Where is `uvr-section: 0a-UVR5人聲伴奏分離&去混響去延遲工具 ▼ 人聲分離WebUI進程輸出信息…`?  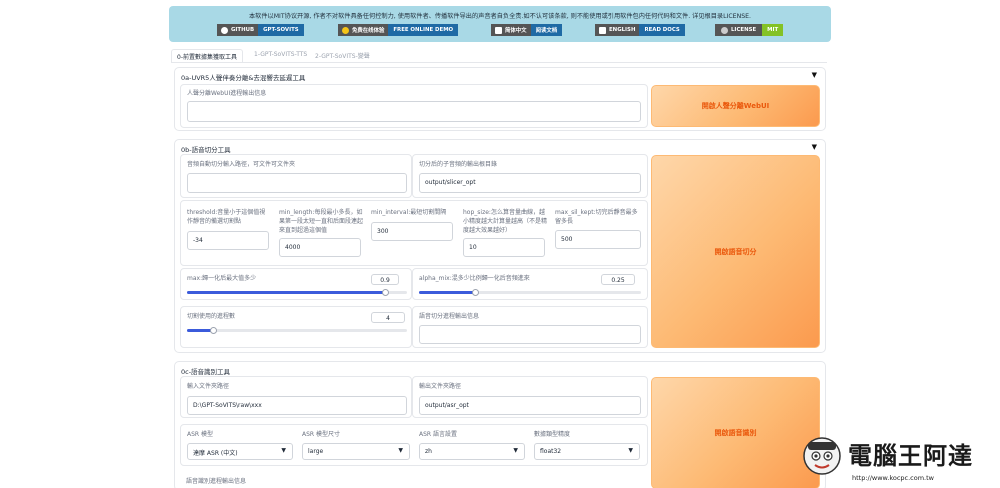 uvr-section: 0a-UVR5人聲伴奏分離&去混響去延遲工具 ▼ 人聲分離WebUI進程輸出信息… is located at coordinates (500, 99).